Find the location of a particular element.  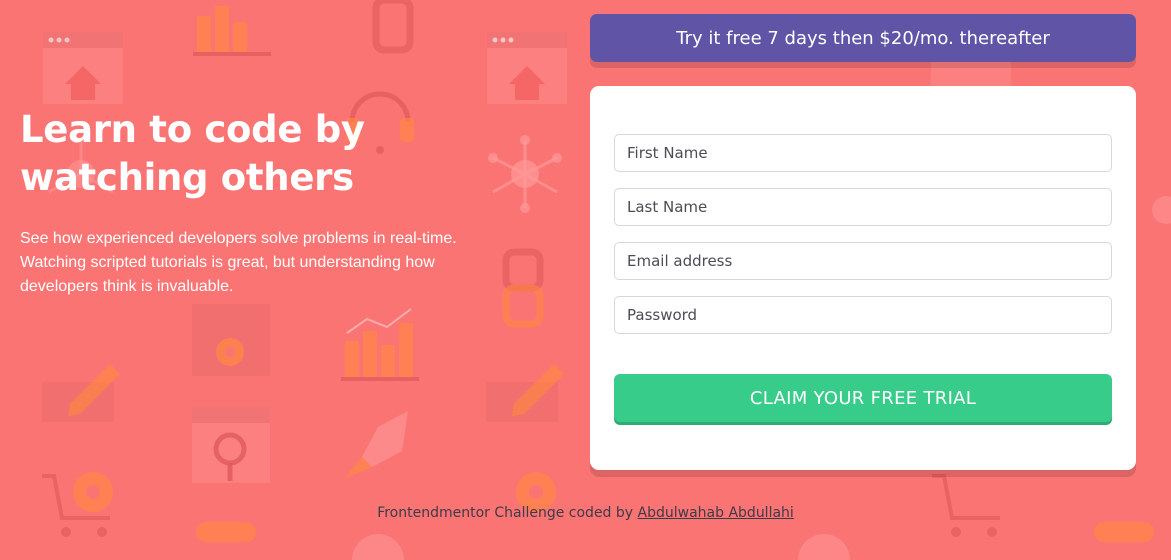

gear-icon is located at coordinates (232, 338).